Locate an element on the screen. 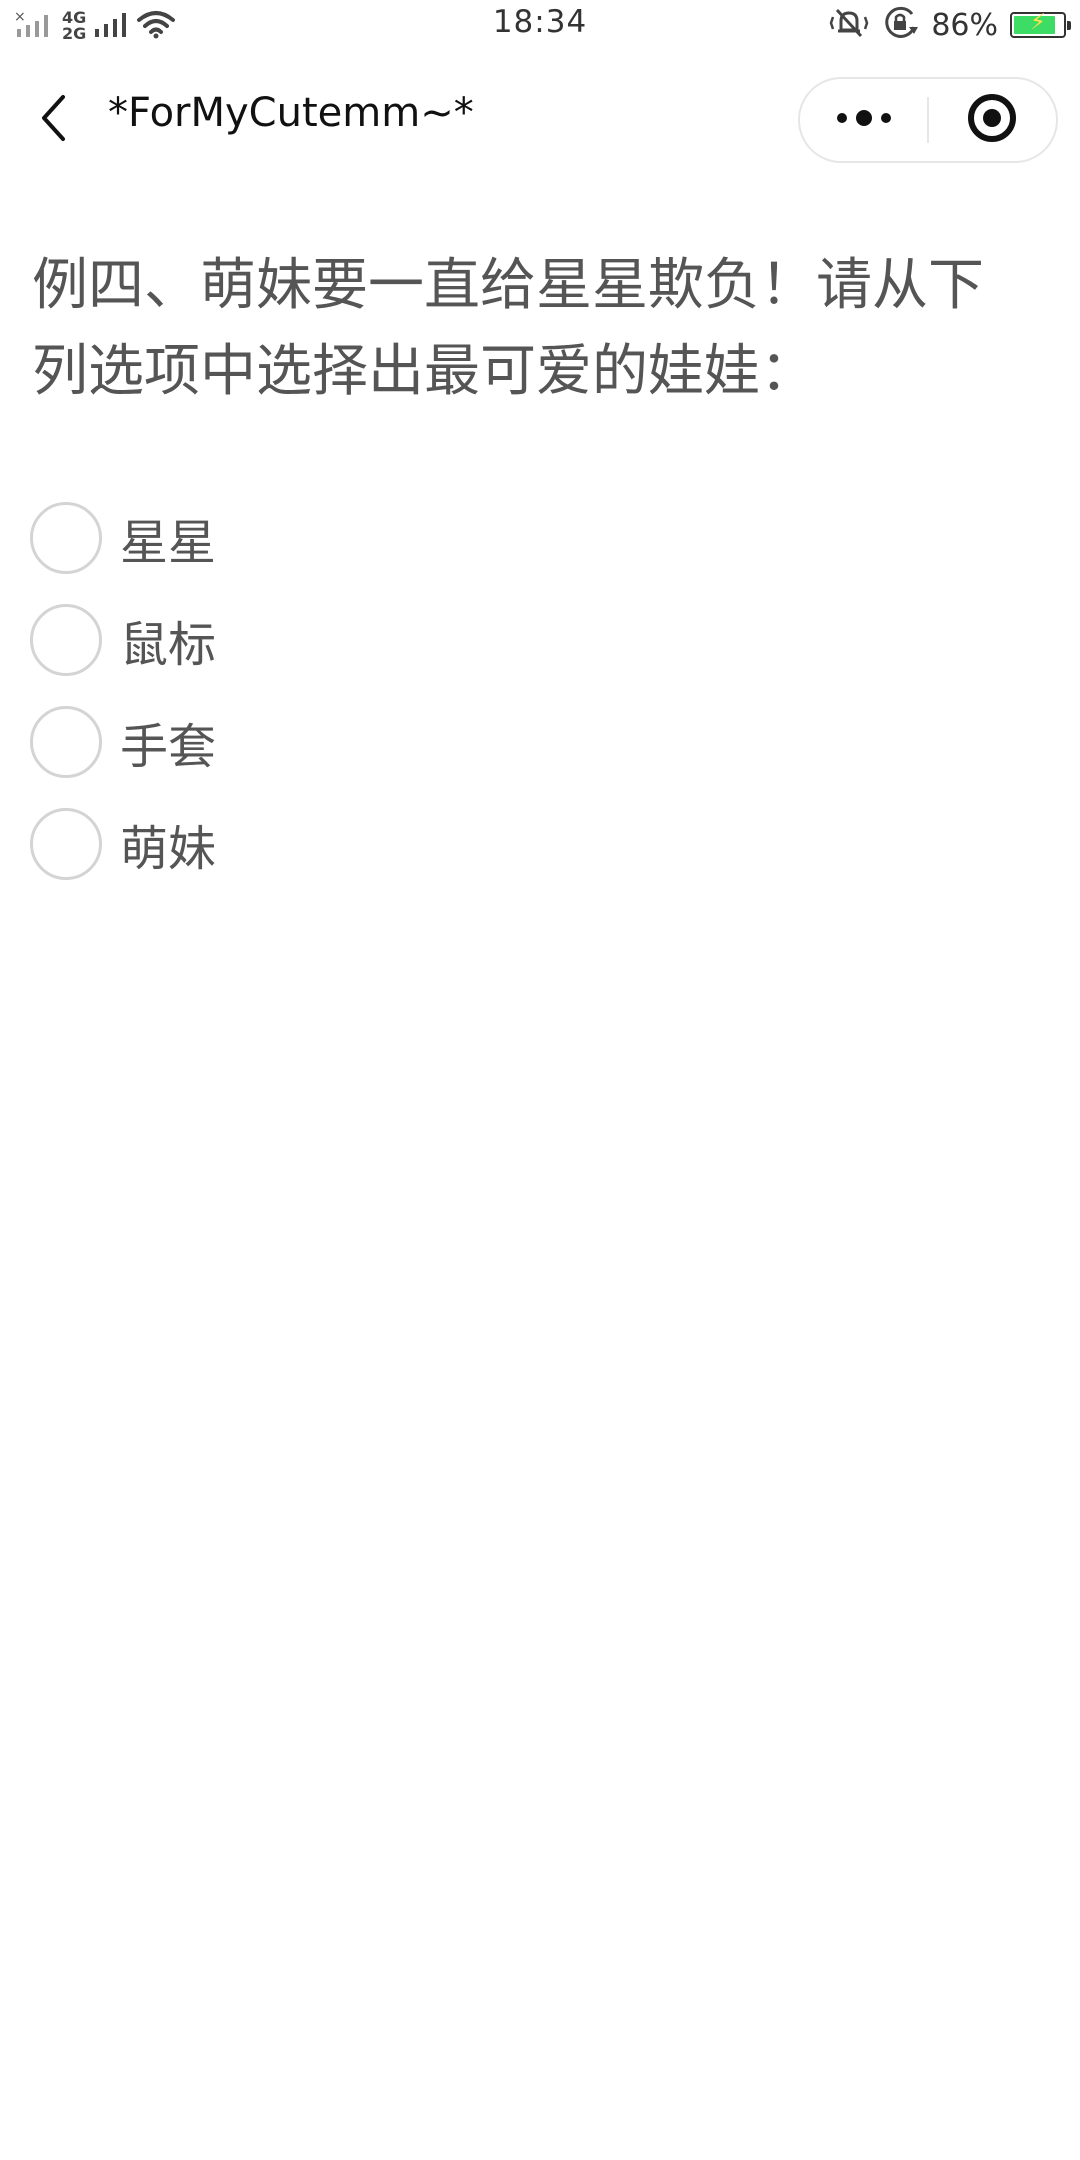 The width and height of the screenshot is (1080, 2160). more-button is located at coordinates (863, 120).